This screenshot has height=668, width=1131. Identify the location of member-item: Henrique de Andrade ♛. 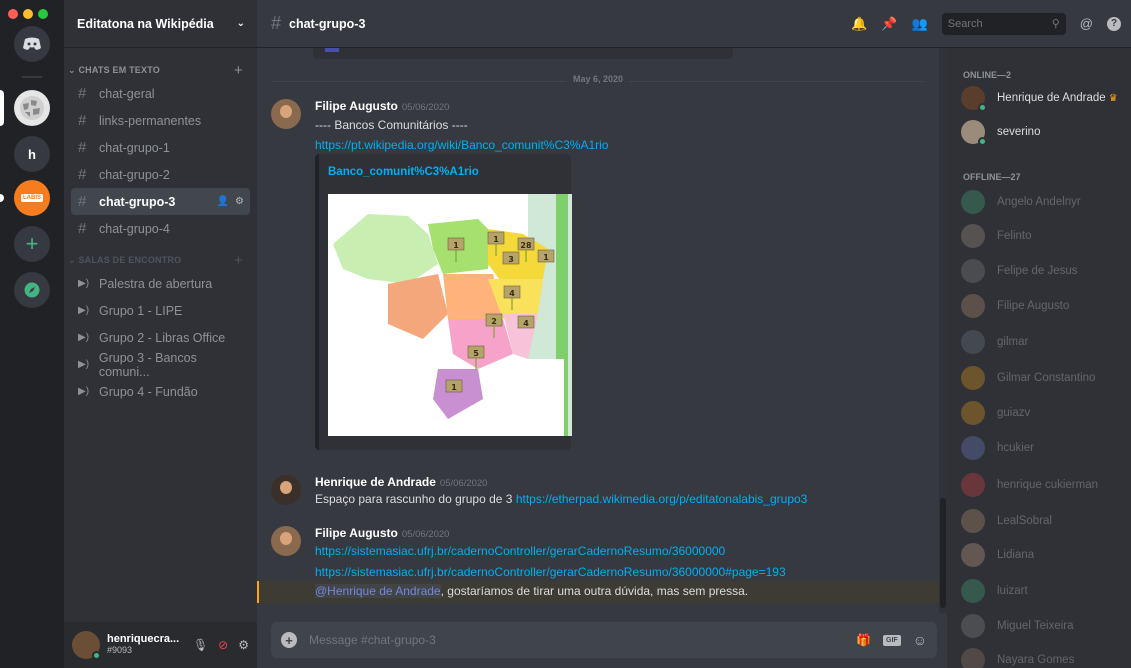
(1039, 99).